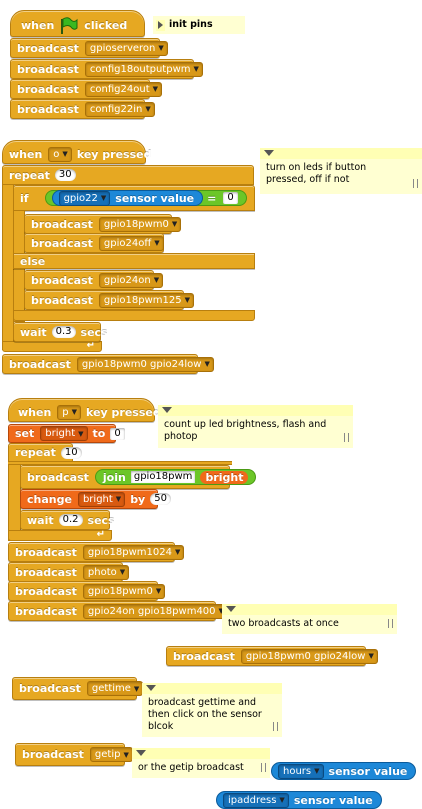  I want to click on sensor-value-reporter: ipaddress ▼ sensor value, so click(299, 800).